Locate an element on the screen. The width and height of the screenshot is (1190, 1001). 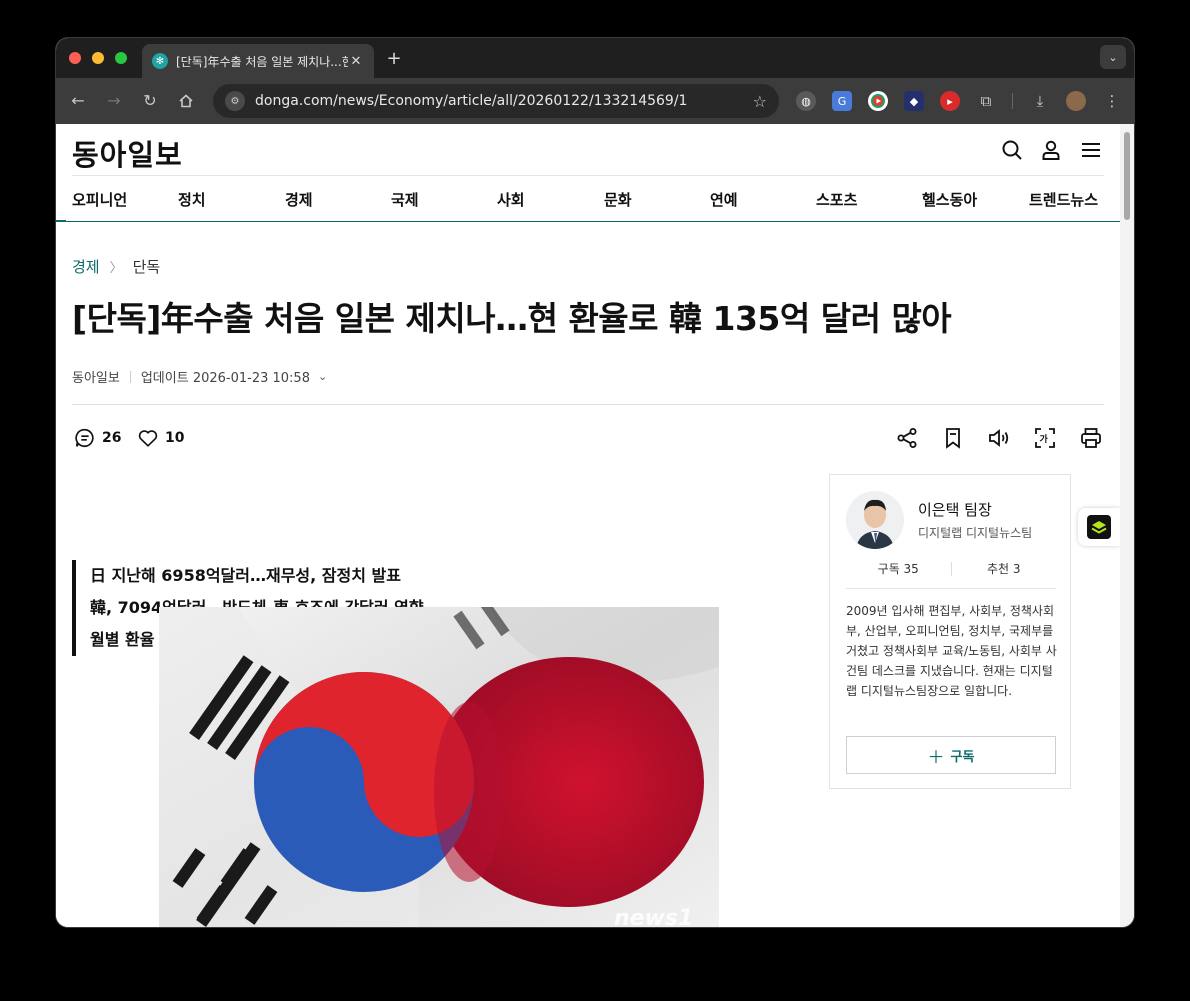
subscribe-button: ＋ 구독 is located at coordinates (951, 755).